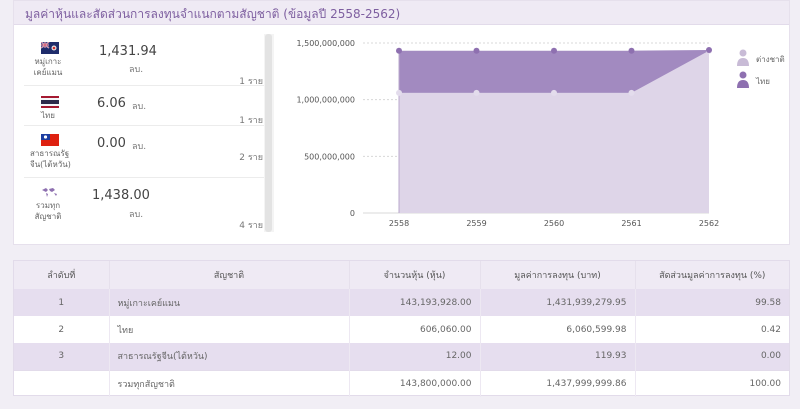 The height and width of the screenshot is (409, 800). I want to click on cell-shares: 12.00, so click(415, 356).